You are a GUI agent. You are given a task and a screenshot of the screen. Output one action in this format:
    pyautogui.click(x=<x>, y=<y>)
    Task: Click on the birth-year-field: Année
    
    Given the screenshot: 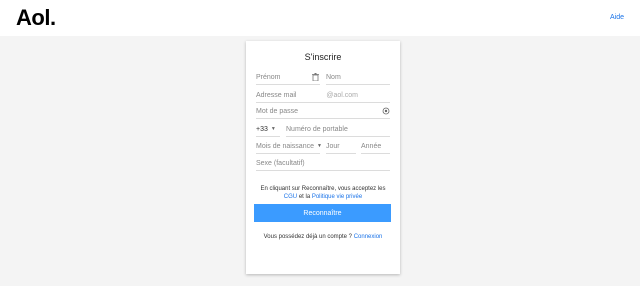 What is the action you would take?
    pyautogui.click(x=375, y=146)
    